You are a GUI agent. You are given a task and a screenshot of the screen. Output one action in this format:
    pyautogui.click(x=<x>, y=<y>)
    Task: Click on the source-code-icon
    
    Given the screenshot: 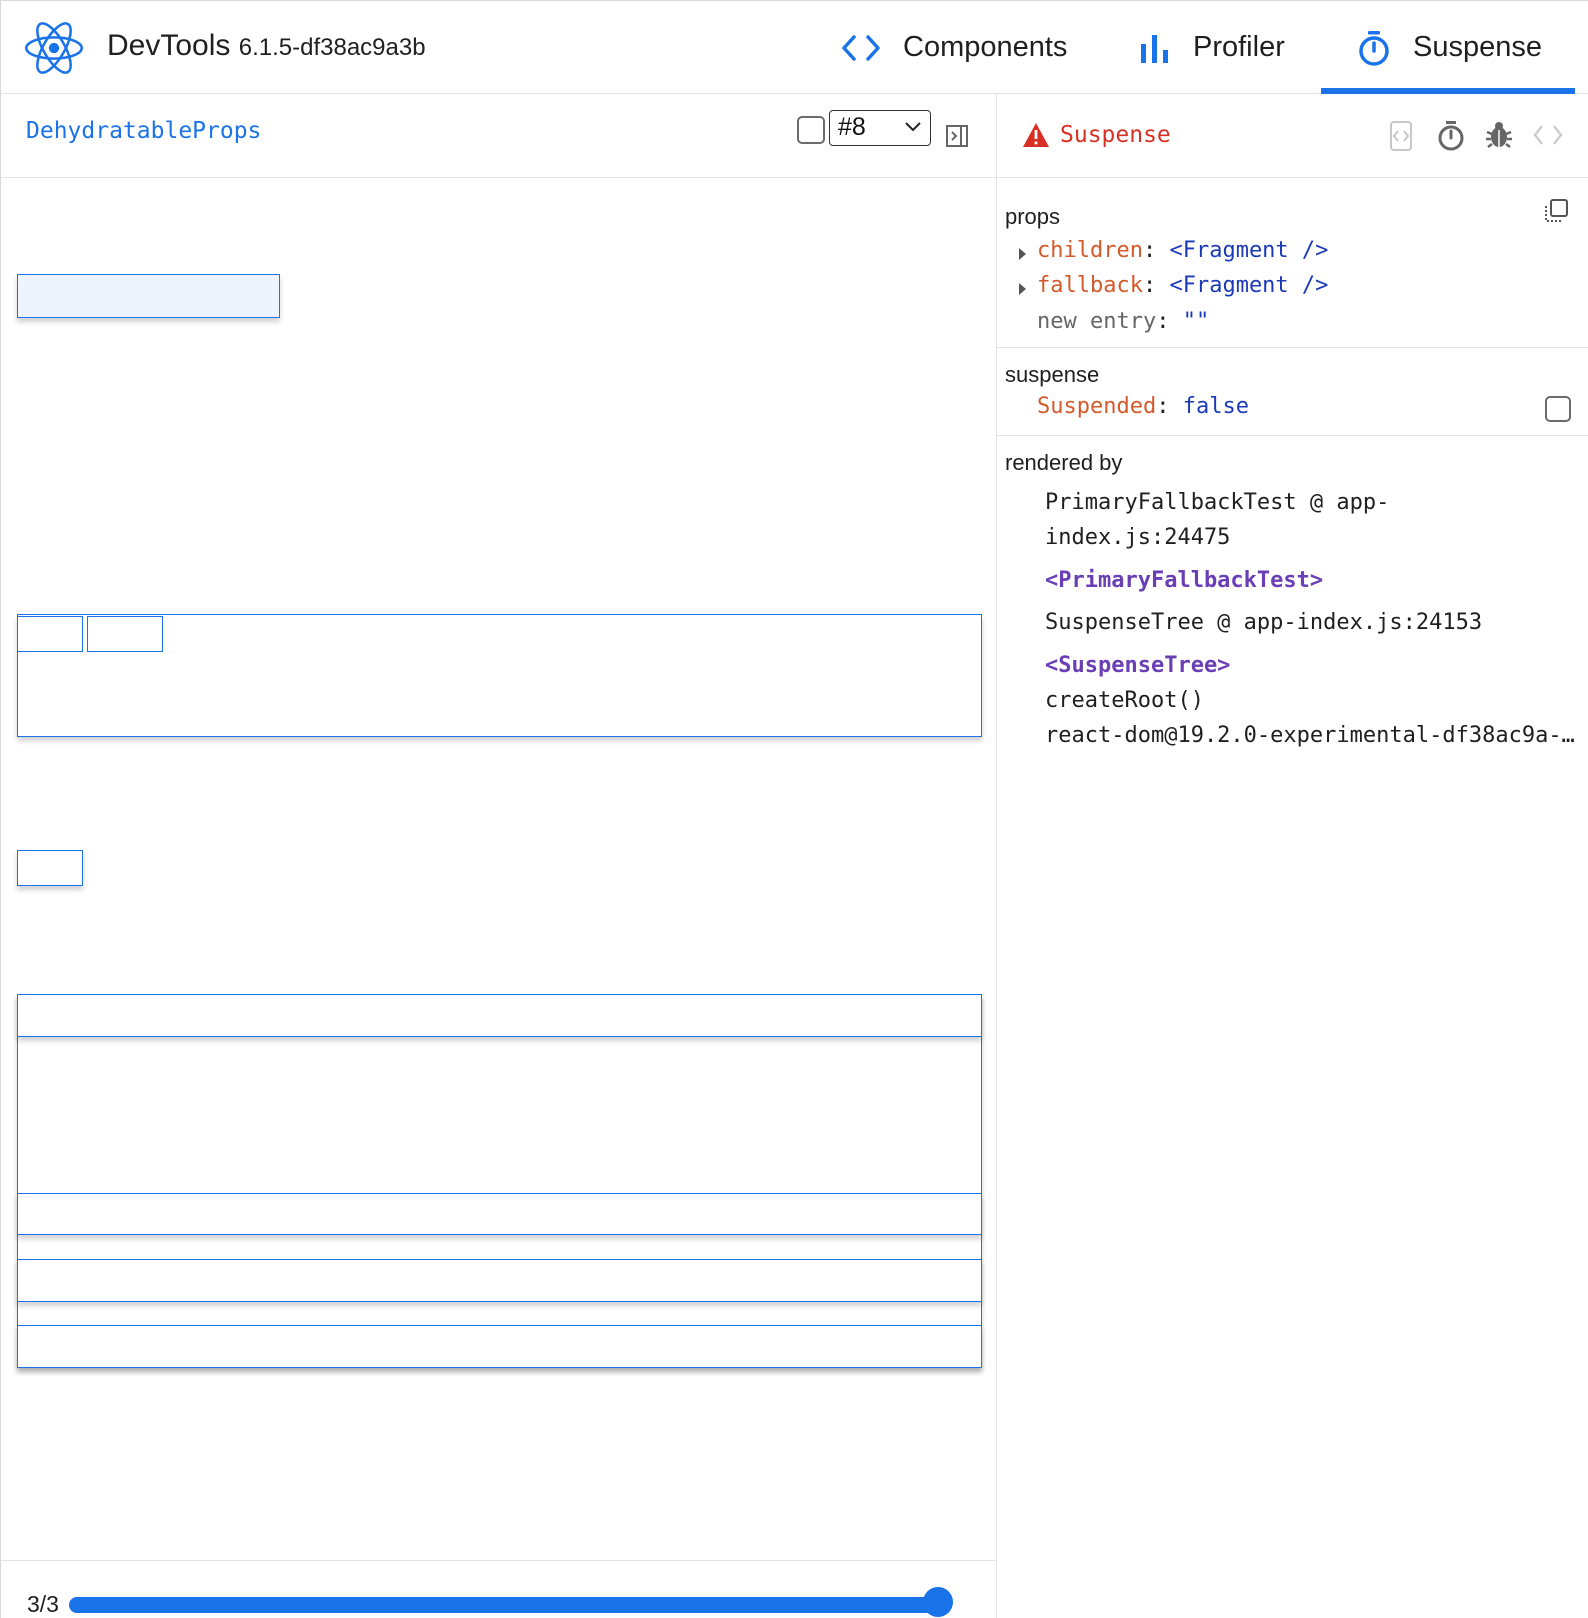 What is the action you would take?
    pyautogui.click(x=1548, y=135)
    